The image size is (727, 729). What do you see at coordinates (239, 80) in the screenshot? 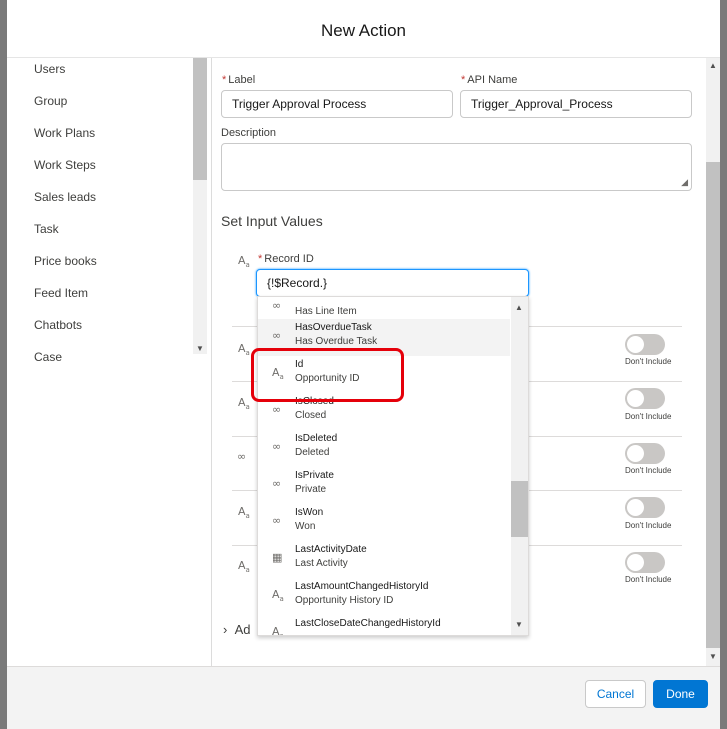
I see `label-field-label: * Label` at bounding box center [239, 80].